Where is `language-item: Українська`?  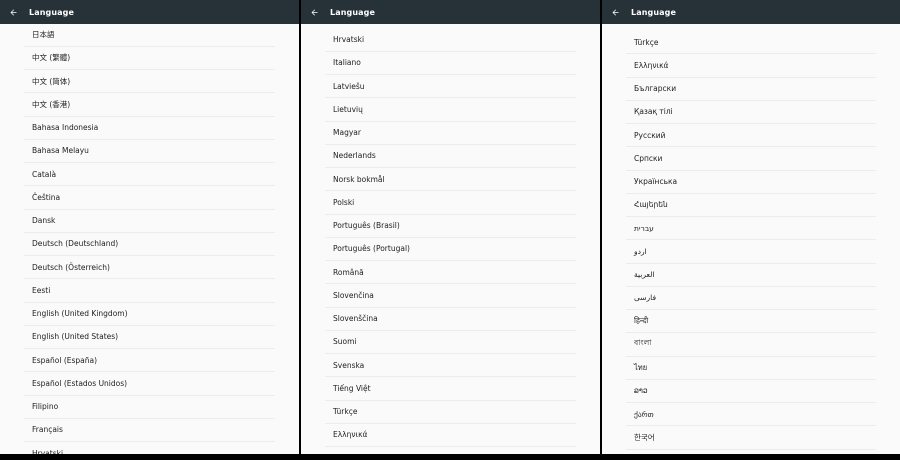
language-item: Українська is located at coordinates (751, 182).